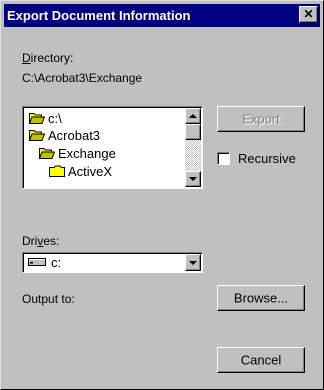  I want to click on title-bar: Export Document Information ✕, so click(162, 15).